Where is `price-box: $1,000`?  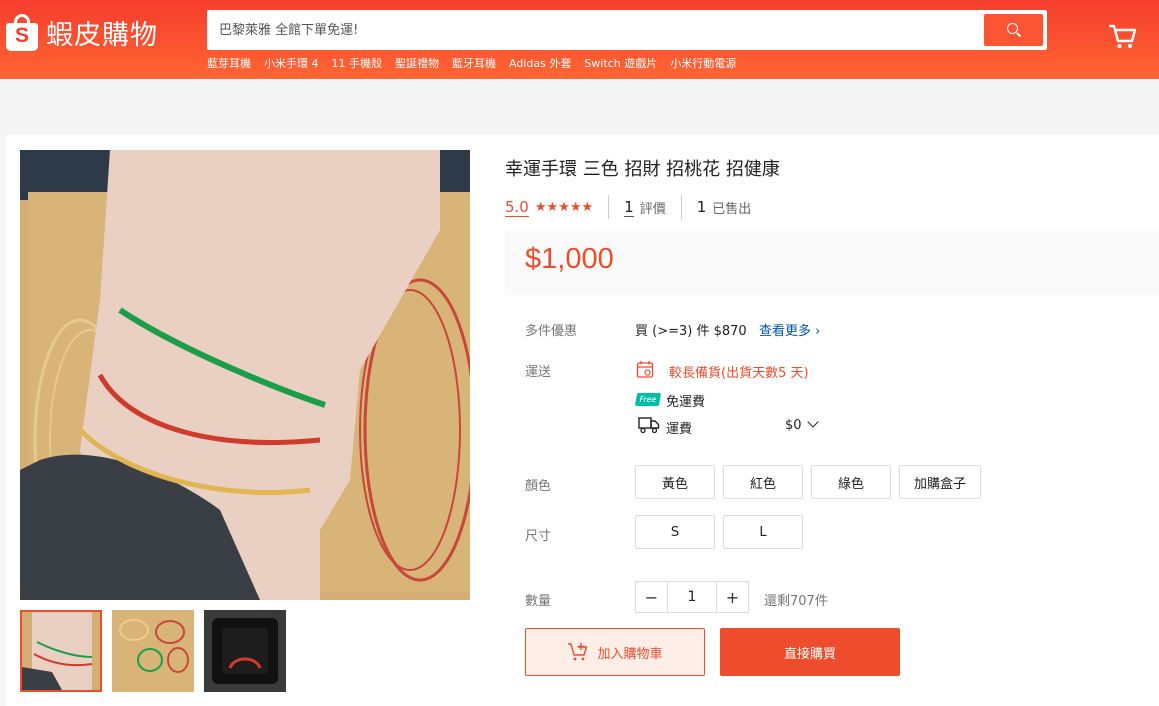
price-box: $1,000 is located at coordinates (832, 262).